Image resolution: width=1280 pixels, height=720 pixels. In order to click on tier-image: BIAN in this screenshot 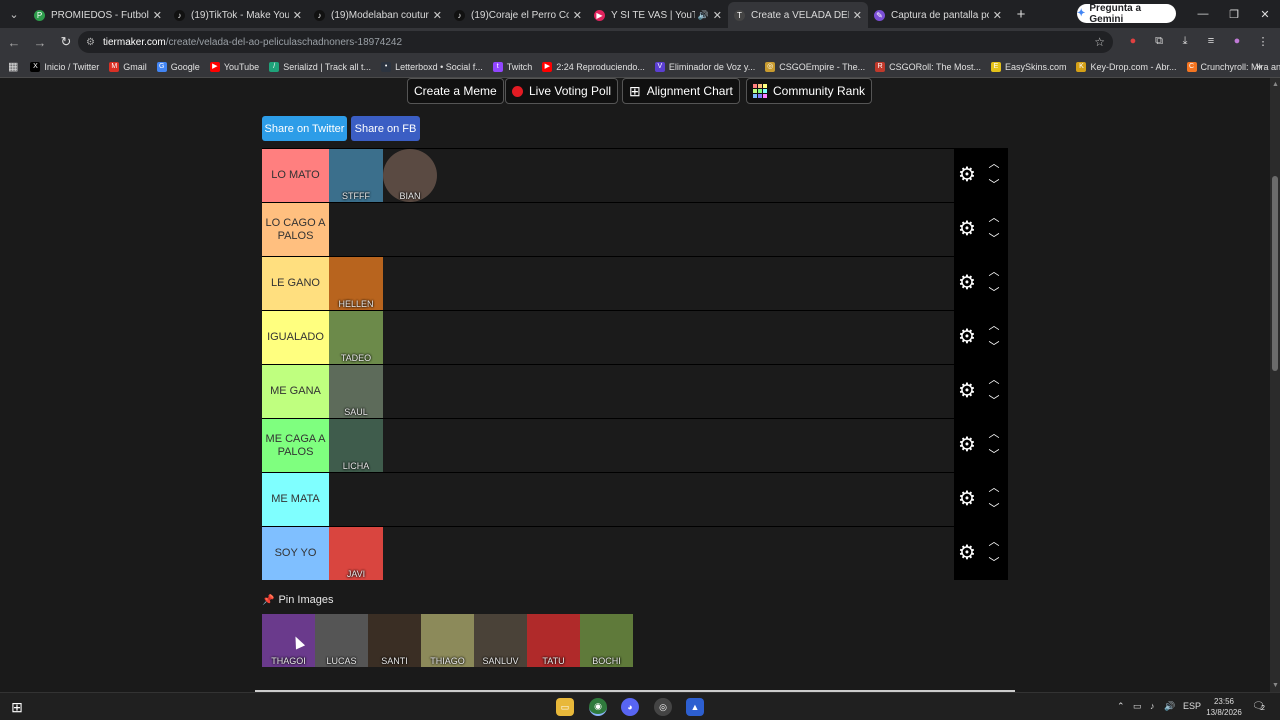, I will do `click(410, 175)`.